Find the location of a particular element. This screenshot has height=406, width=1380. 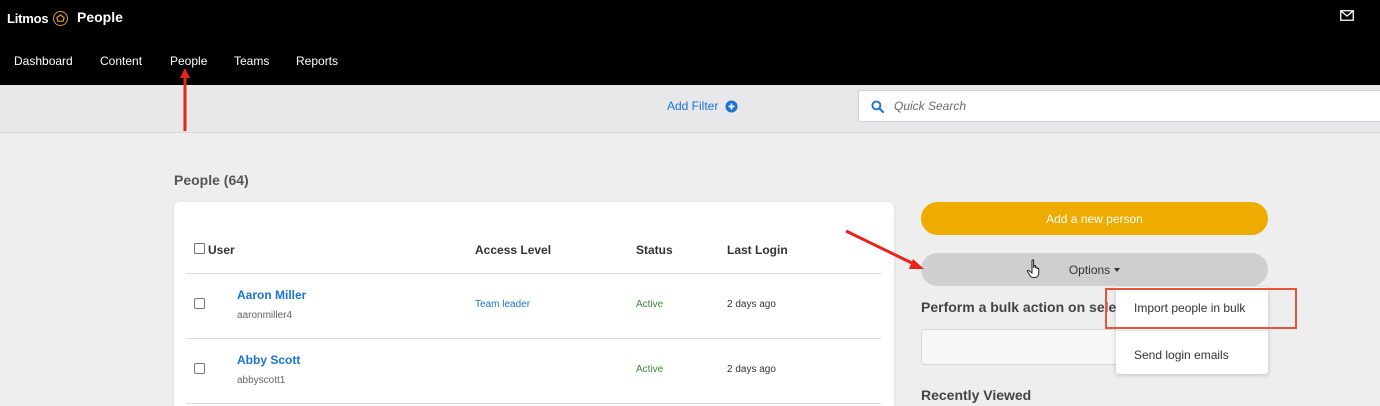

options-dropdown-menu: Import people in bulk Send login emails is located at coordinates (1192, 330).